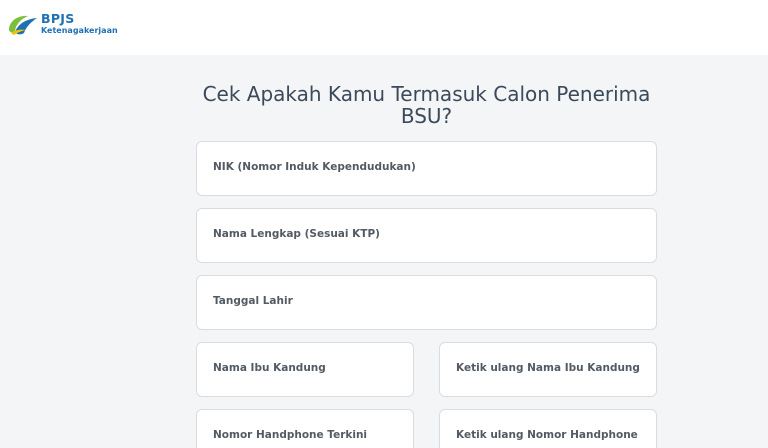 Image resolution: width=768 pixels, height=448 pixels. I want to click on bpjs-logo-icon, so click(23, 25).